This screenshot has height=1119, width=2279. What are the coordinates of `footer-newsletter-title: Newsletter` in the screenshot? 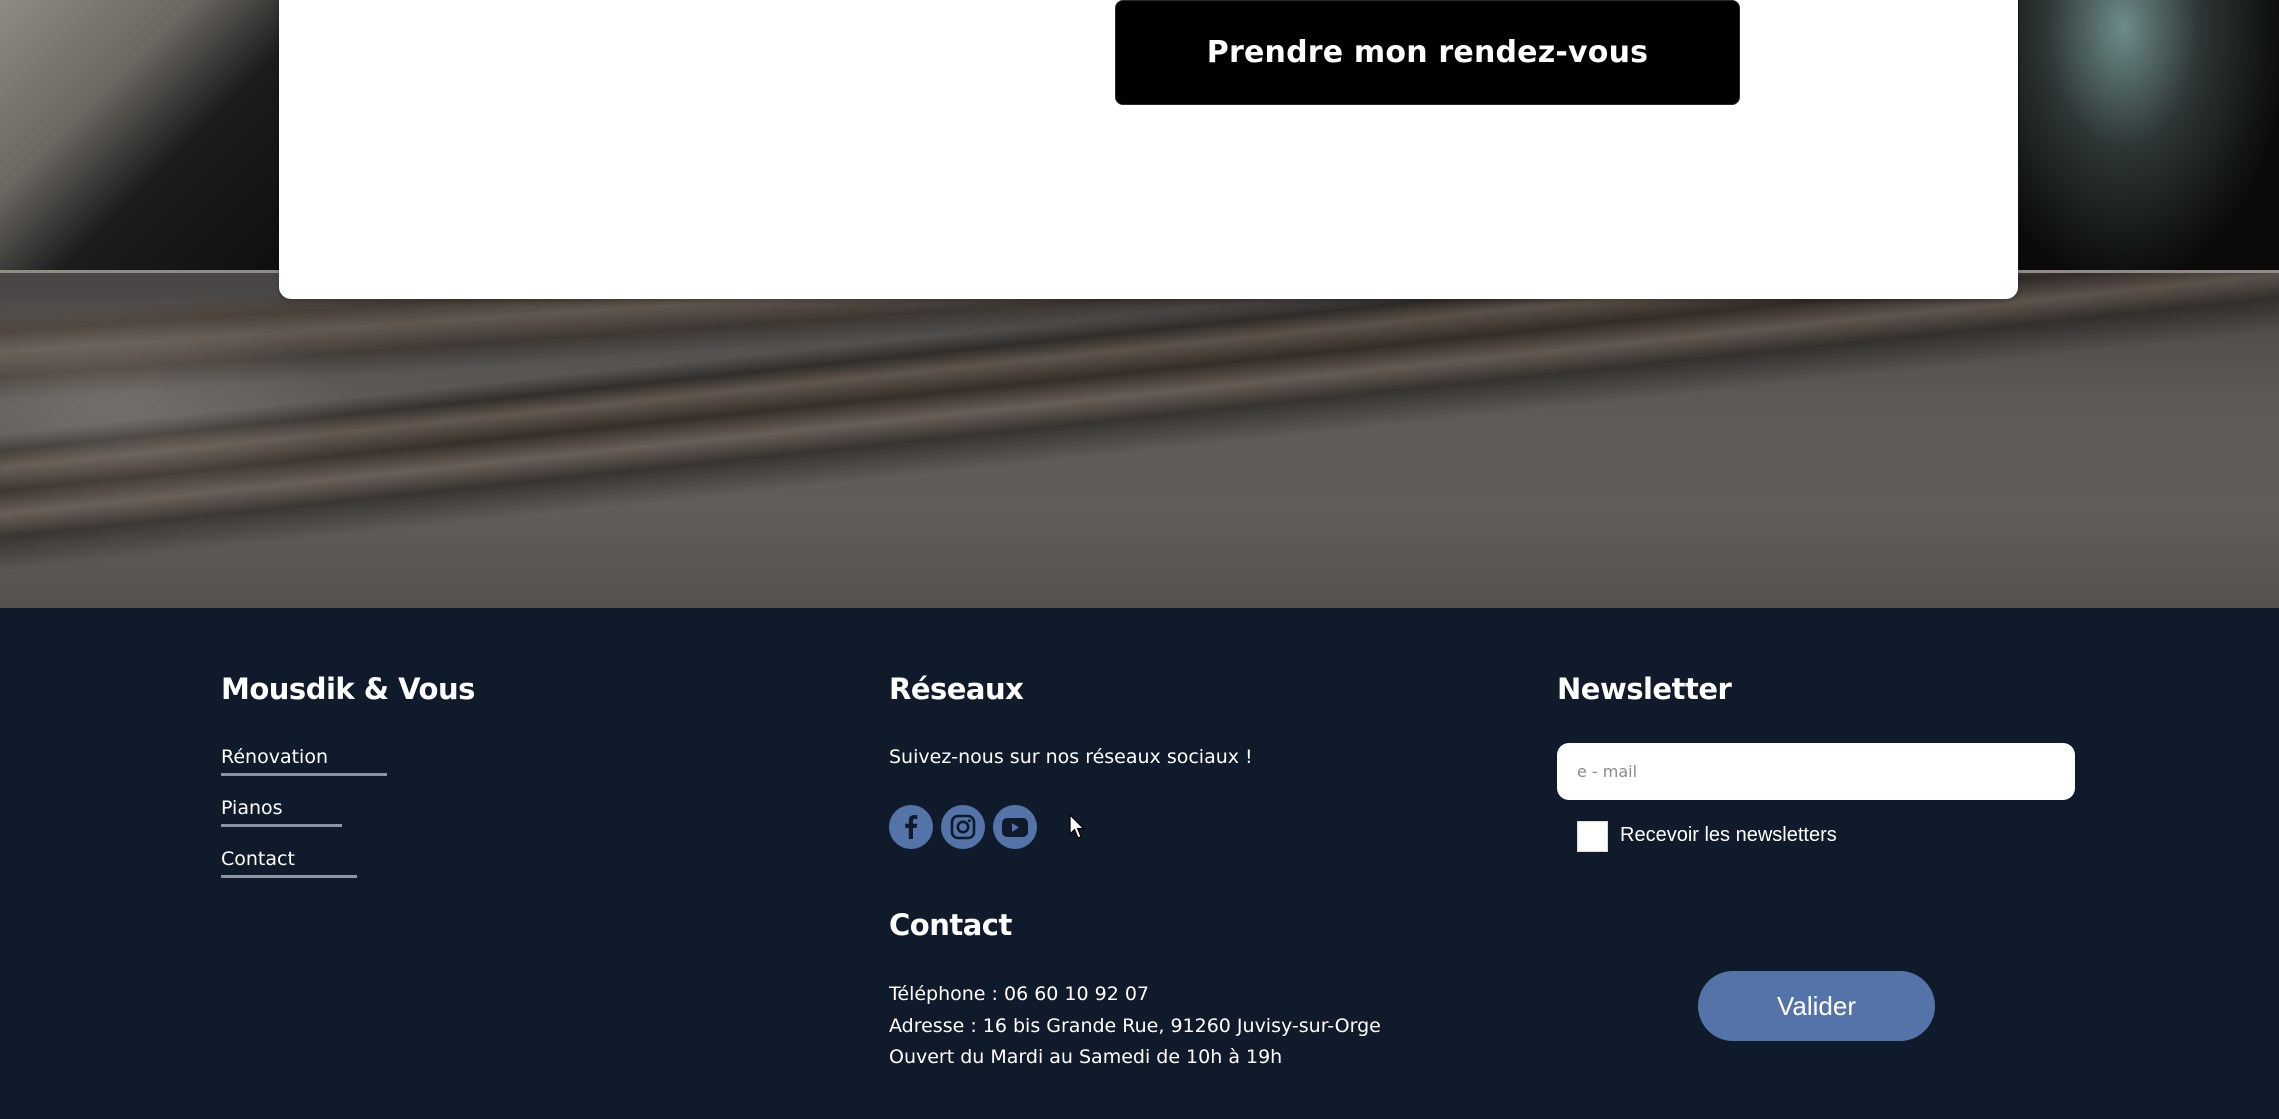 It's located at (1644, 689).